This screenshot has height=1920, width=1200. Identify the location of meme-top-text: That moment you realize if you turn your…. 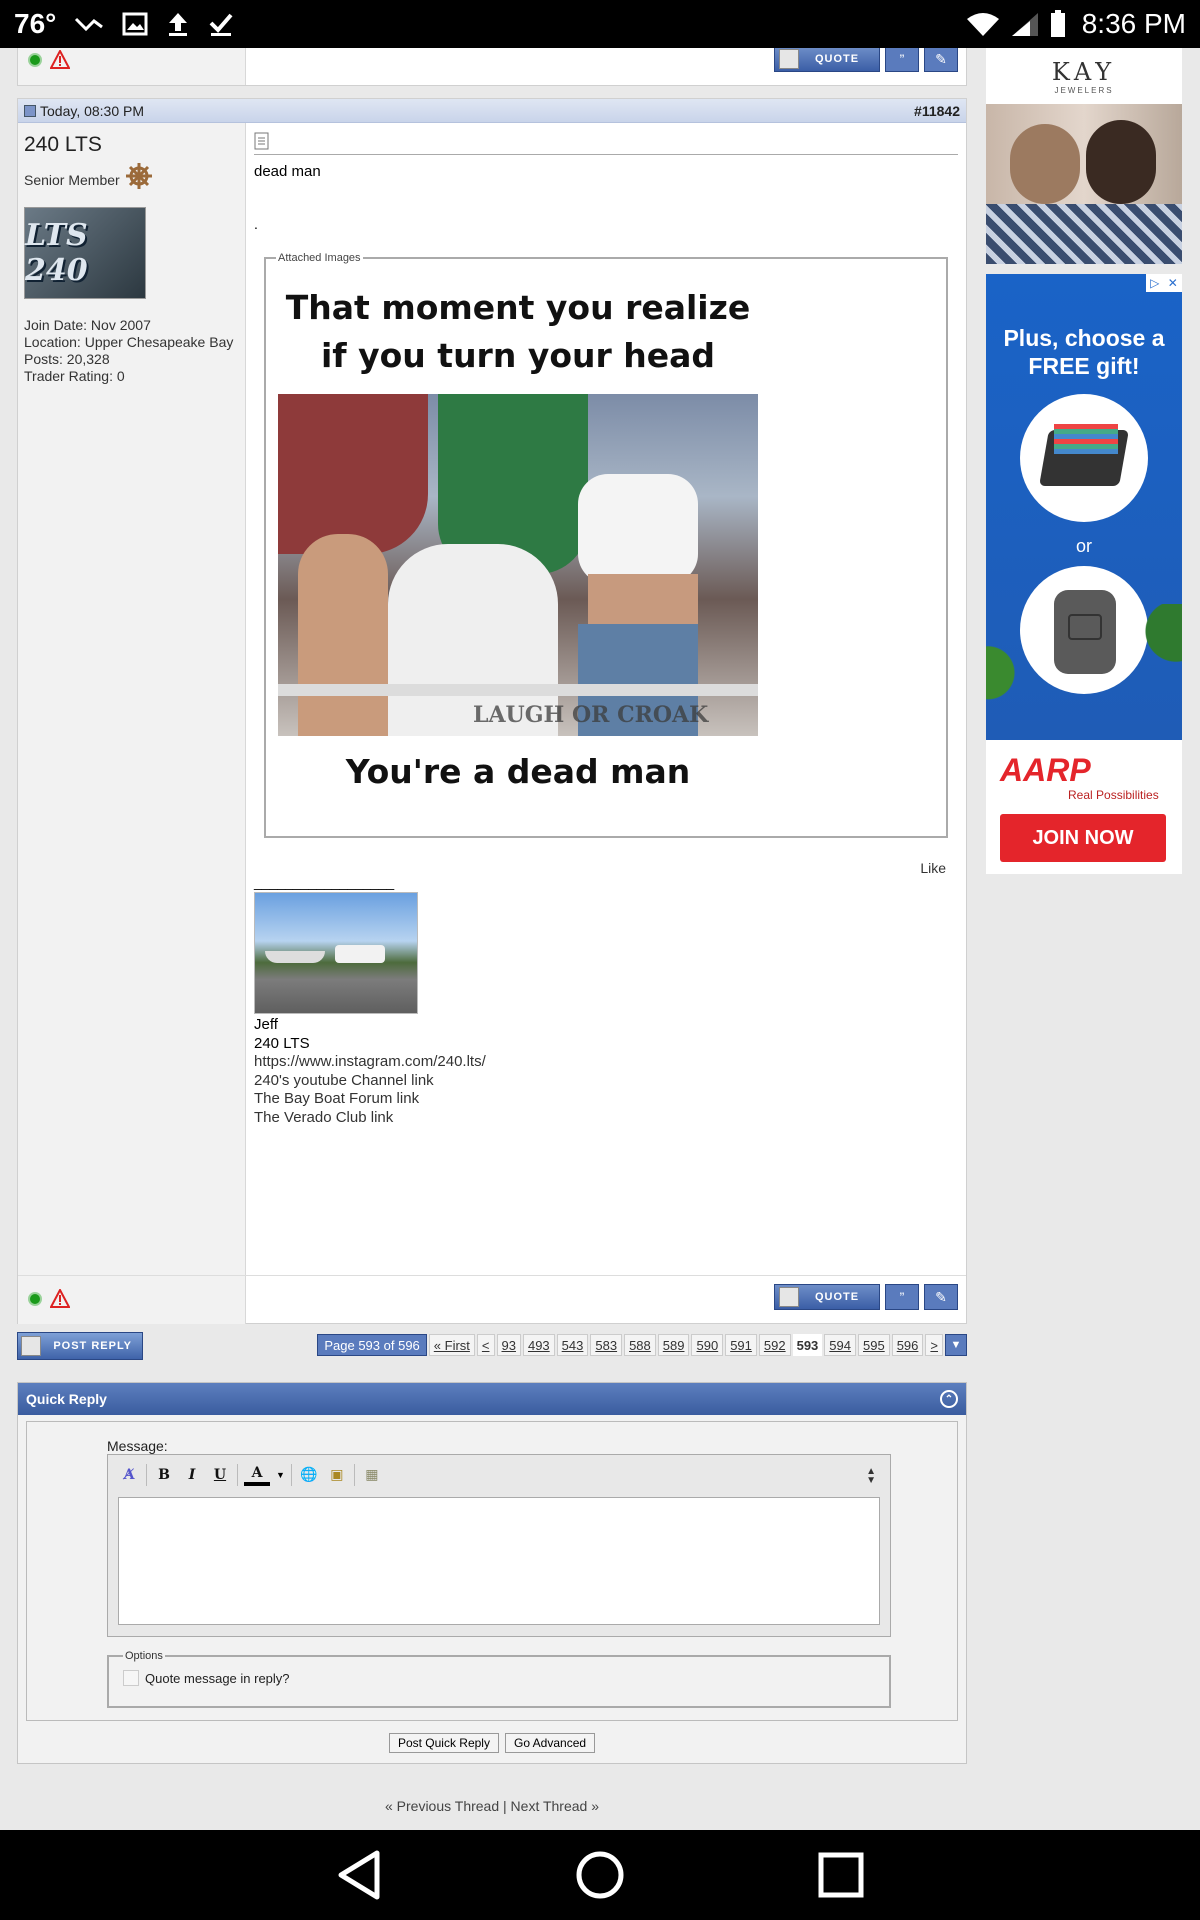
(518, 331).